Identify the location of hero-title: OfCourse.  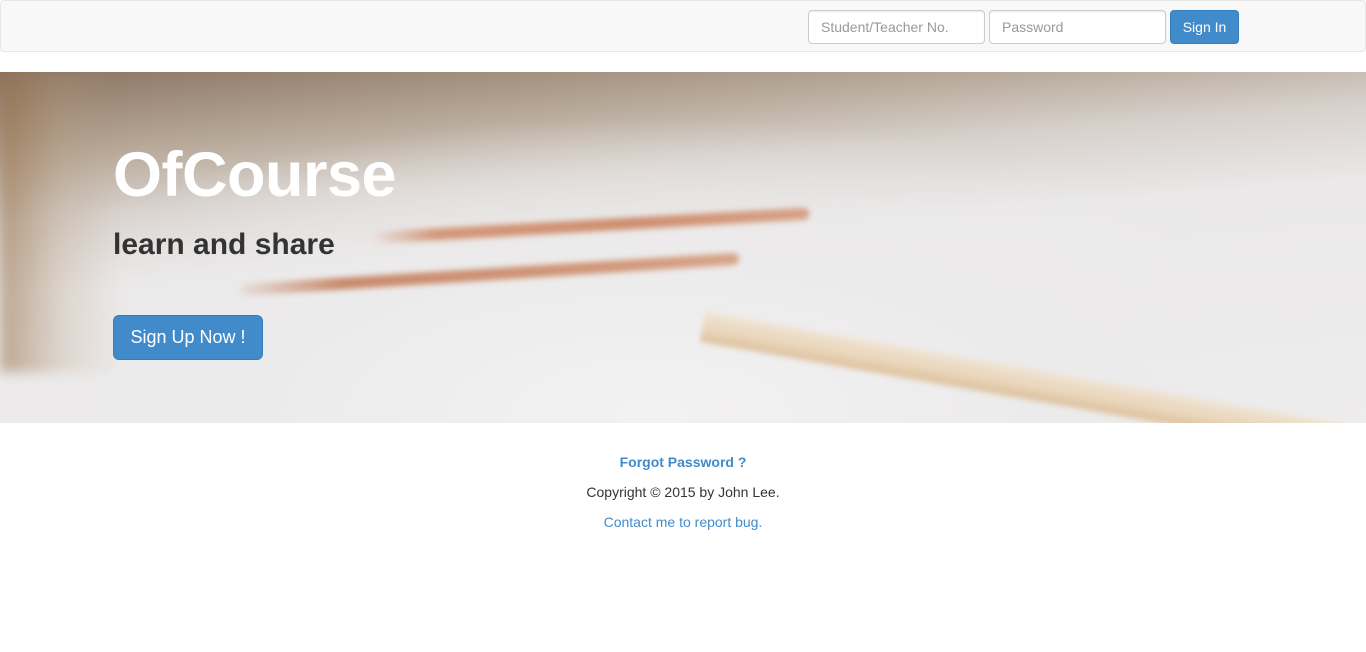
(255, 175).